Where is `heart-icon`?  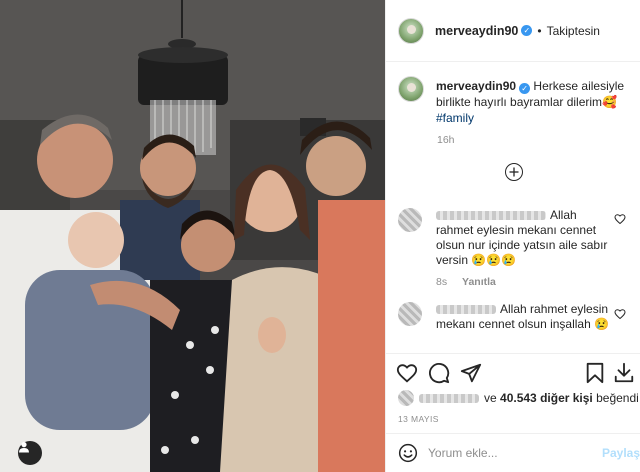
heart-icon is located at coordinates (407, 373).